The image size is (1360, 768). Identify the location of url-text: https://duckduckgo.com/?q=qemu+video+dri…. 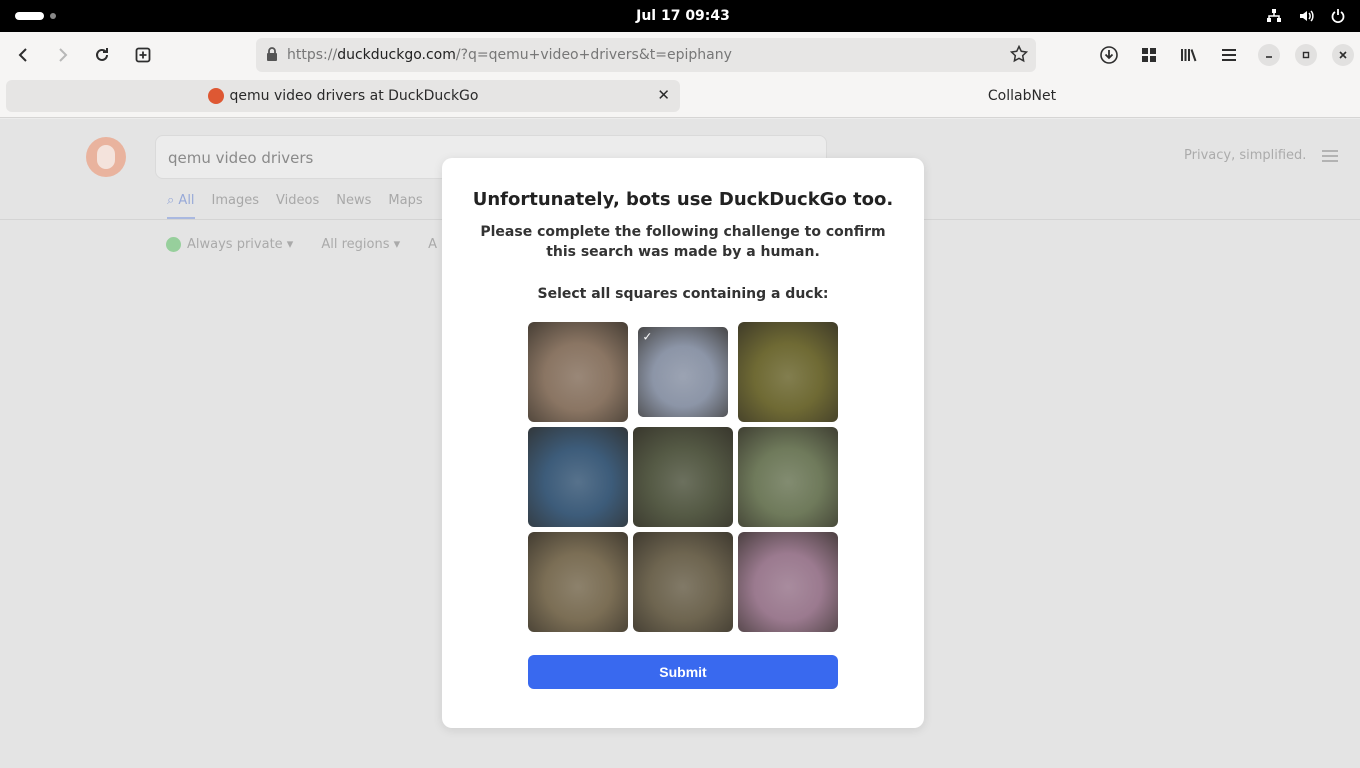
(509, 55).